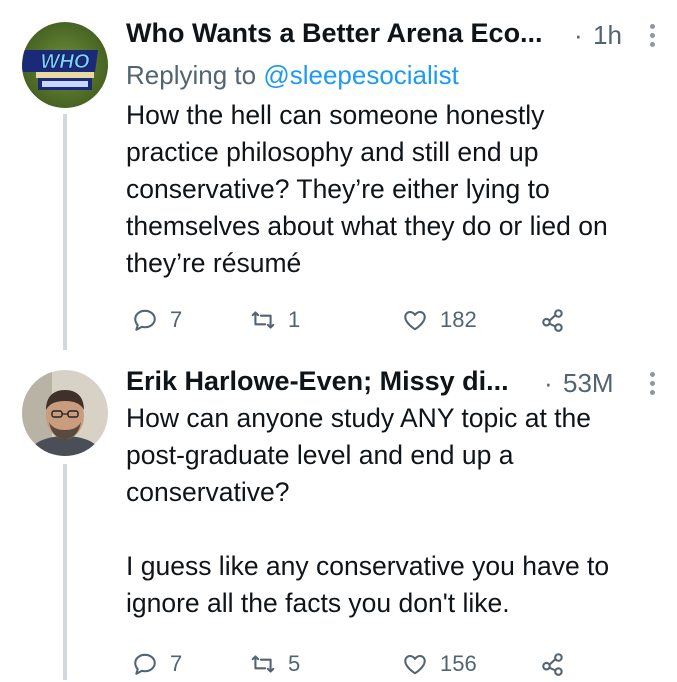 This screenshot has height=682, width=677. Describe the element at coordinates (65, 413) in the screenshot. I see `author-avatar` at that location.